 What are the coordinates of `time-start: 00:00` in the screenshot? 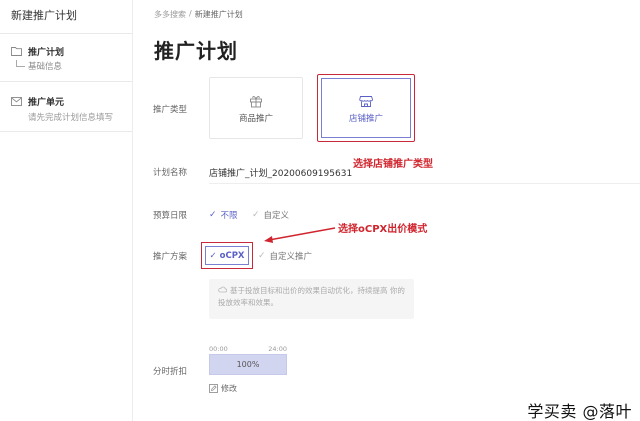 It's located at (218, 349).